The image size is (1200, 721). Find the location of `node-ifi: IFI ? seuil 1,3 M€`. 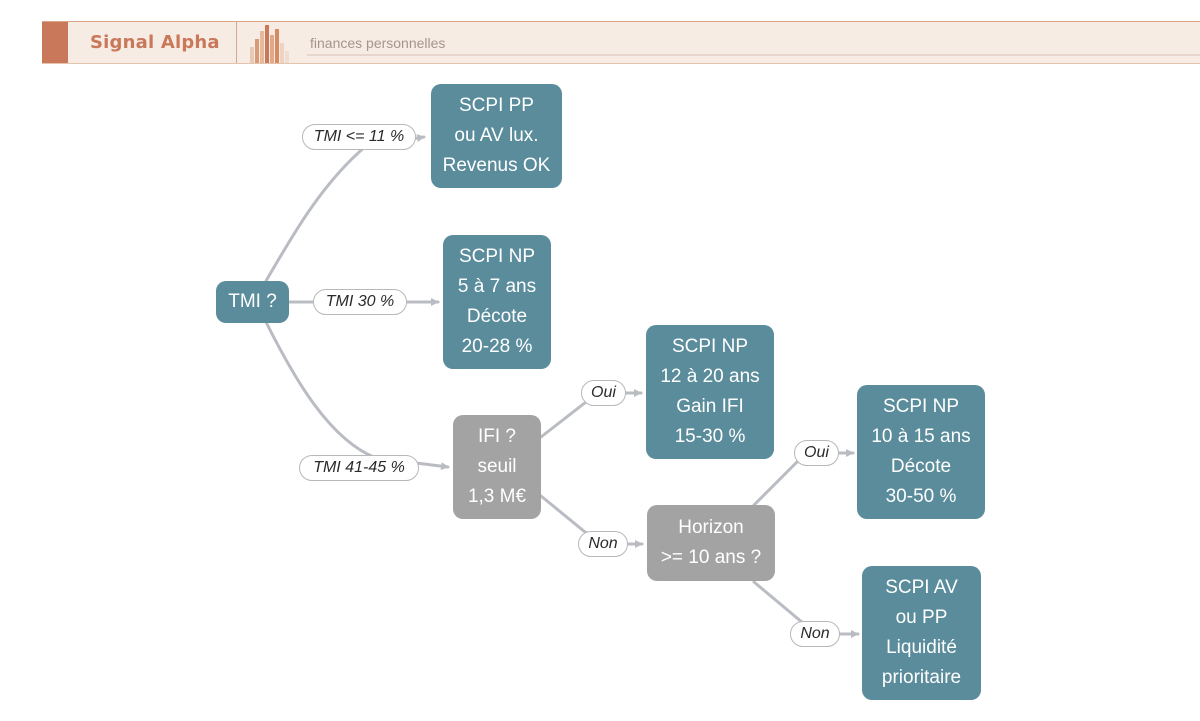

node-ifi: IFI ? seuil 1,3 M€ is located at coordinates (497, 467).